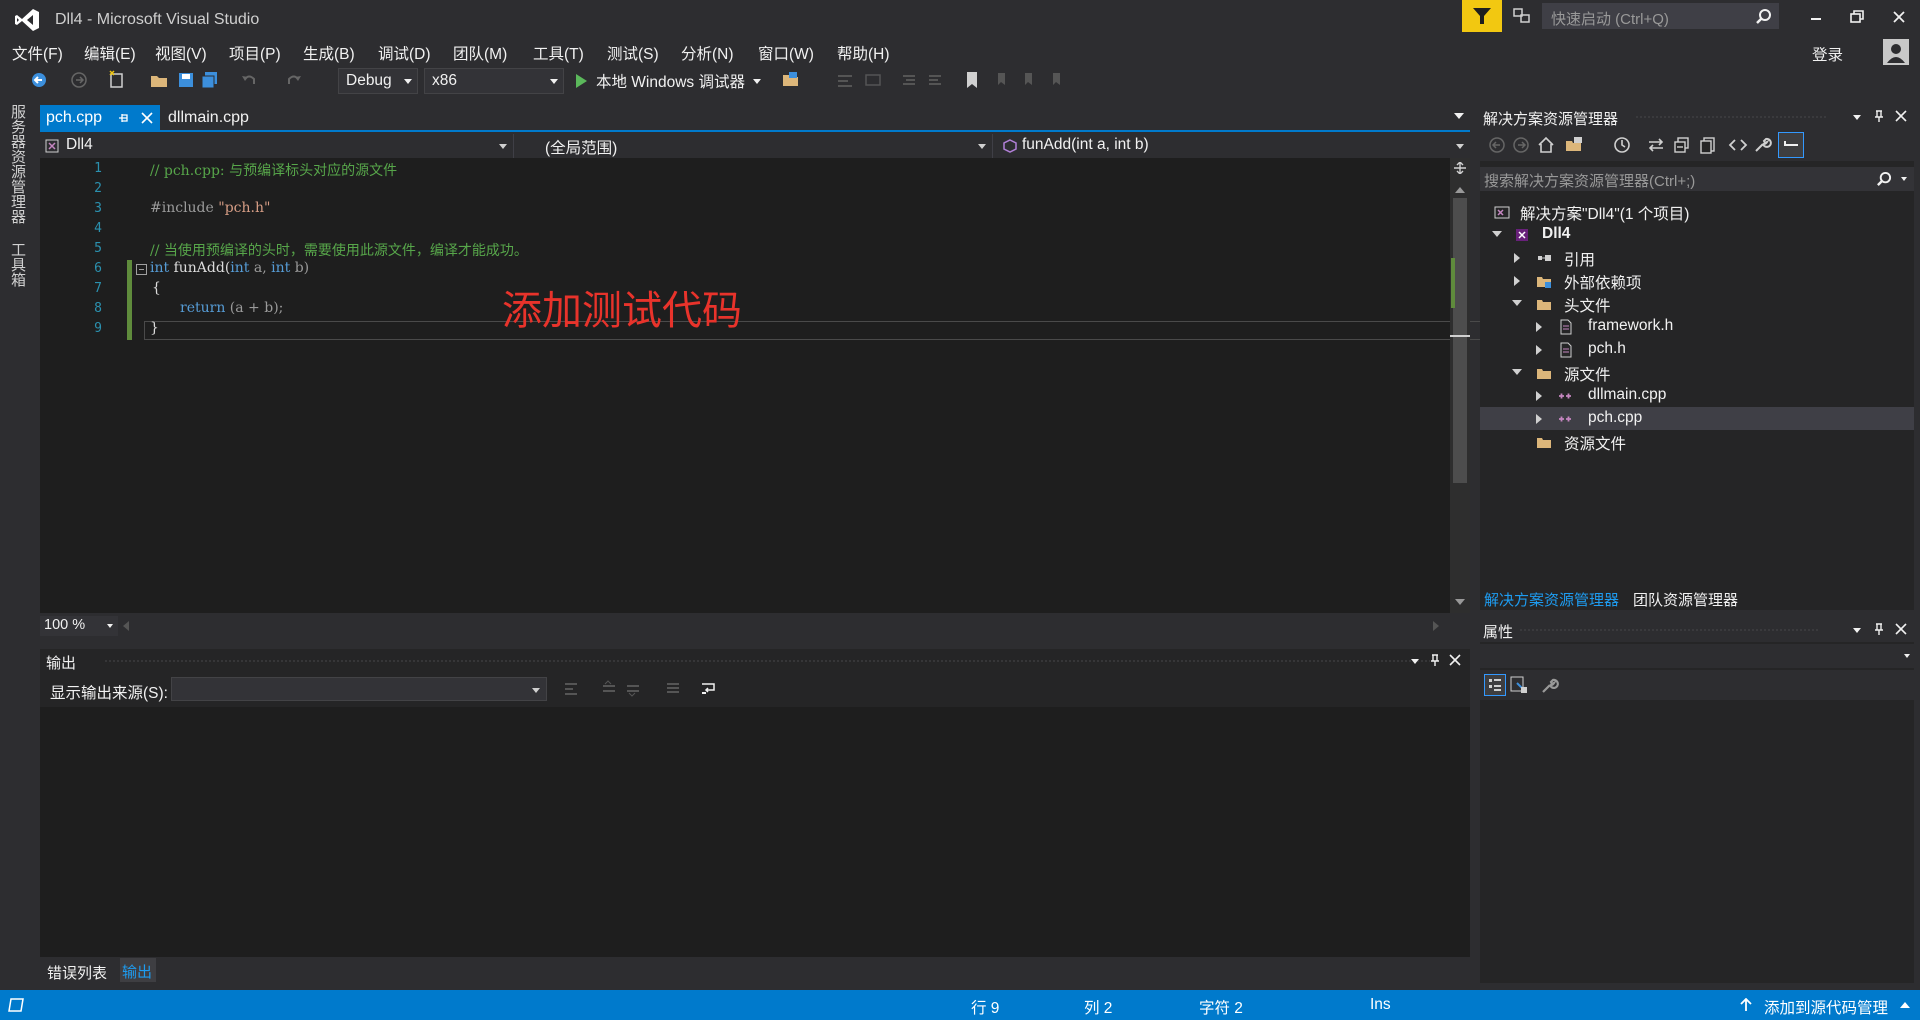 The width and height of the screenshot is (1920, 1020). Describe the element at coordinates (1827, 1005) in the screenshot. I see `add-to-source-control-button: 添加到源代码管理` at that location.